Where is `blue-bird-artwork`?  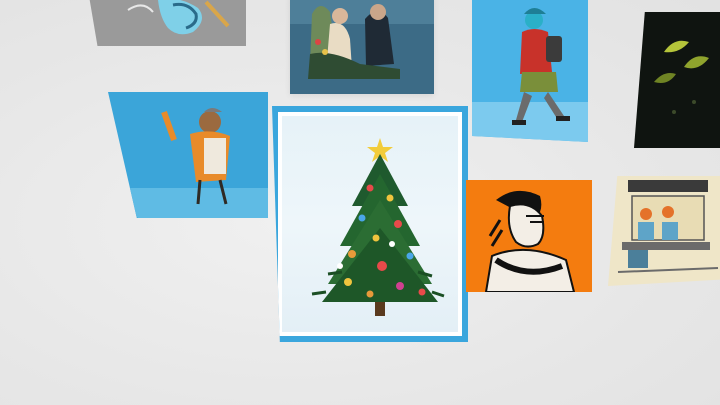
blue-bird-artwork is located at coordinates (167, 23).